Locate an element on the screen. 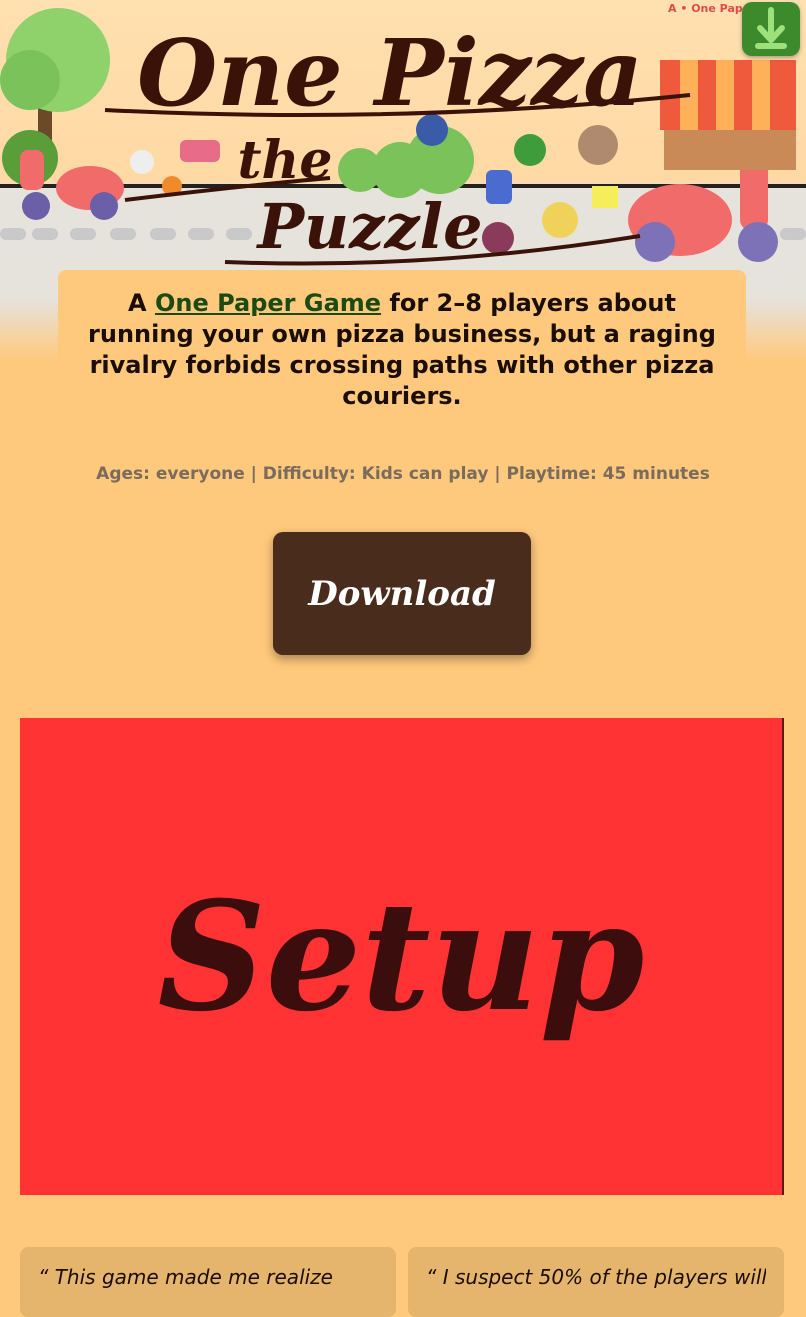  cup-icon is located at coordinates (499, 187).